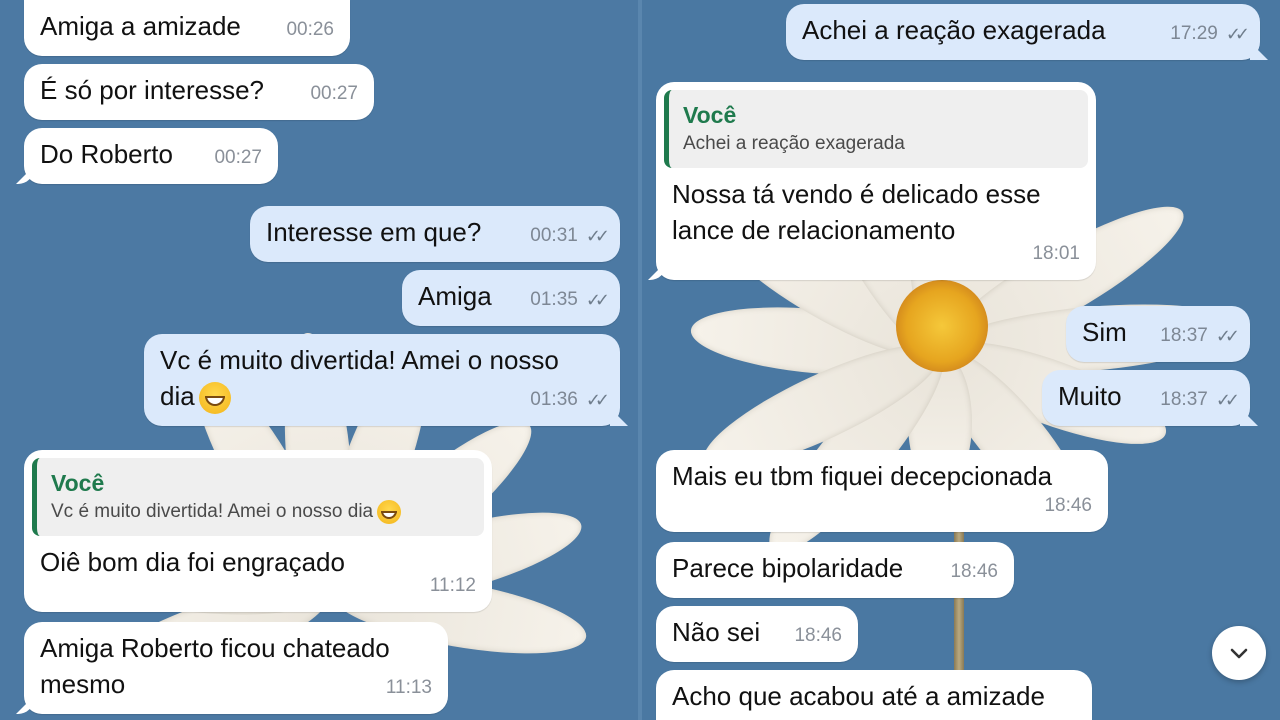 The image size is (1280, 720). What do you see at coordinates (310, 29) in the screenshot?
I see `message-time: 00:26` at bounding box center [310, 29].